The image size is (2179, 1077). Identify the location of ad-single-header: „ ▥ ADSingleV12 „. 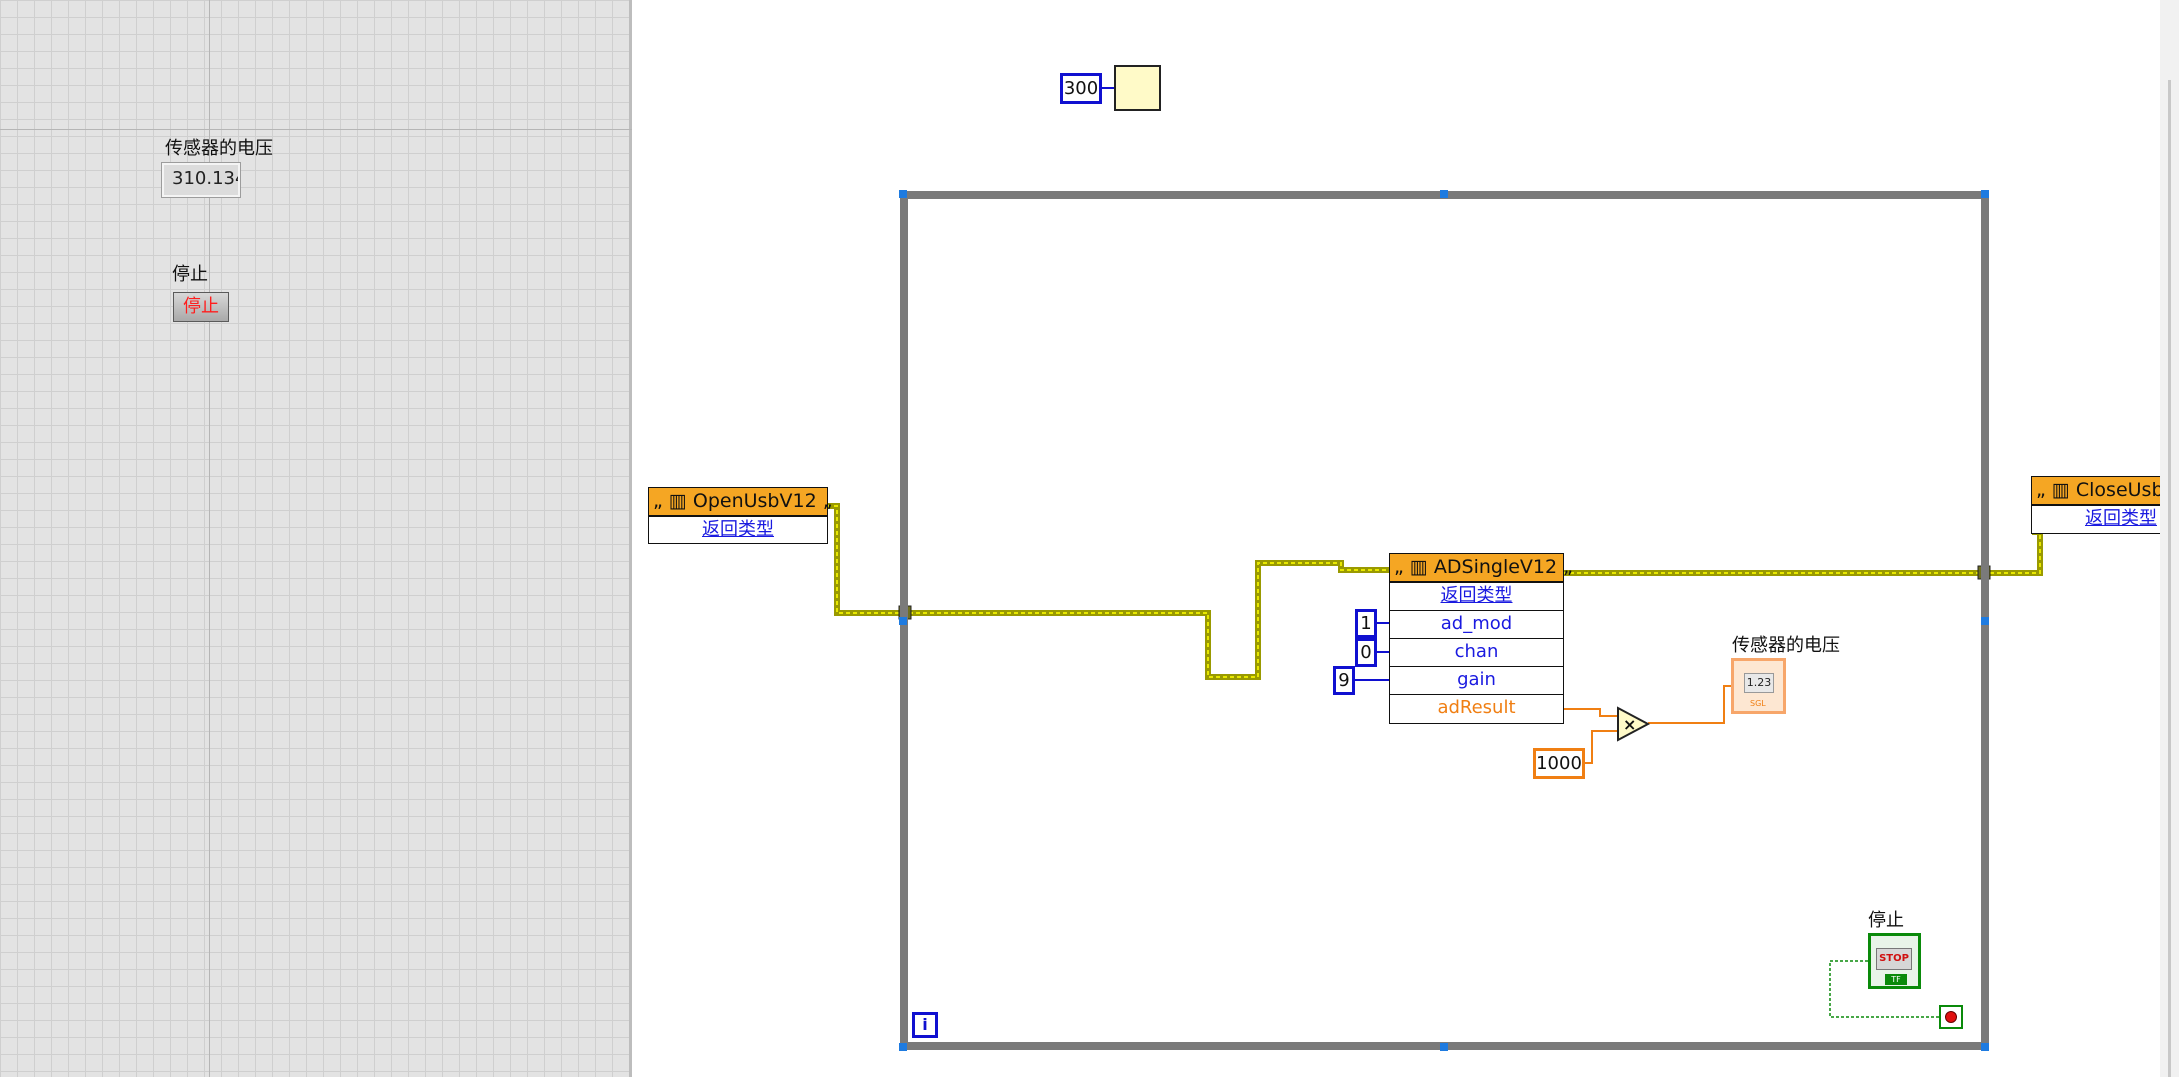
(1481, 568).